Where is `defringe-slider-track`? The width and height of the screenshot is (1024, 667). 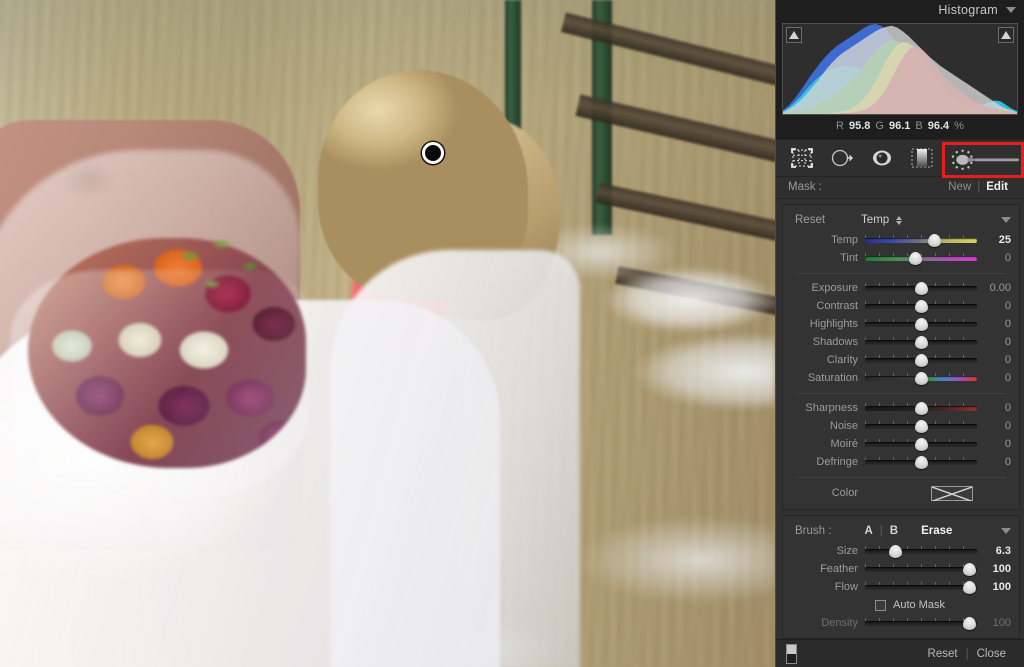 defringe-slider-track is located at coordinates (921, 462).